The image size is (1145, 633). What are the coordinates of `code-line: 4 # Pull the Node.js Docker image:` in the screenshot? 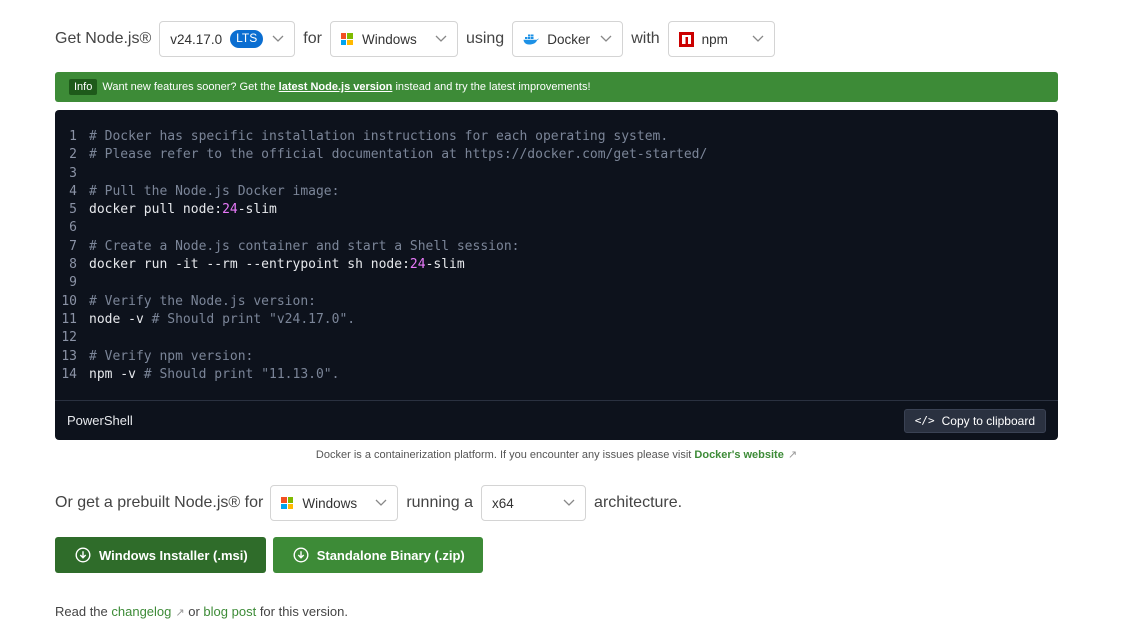 It's located at (556, 192).